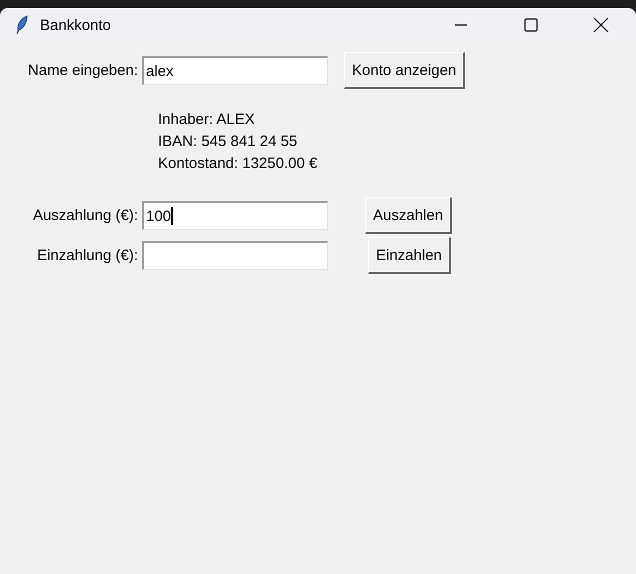 The height and width of the screenshot is (574, 636). I want to click on amount-label: Einzahlung (€):, so click(87, 255).